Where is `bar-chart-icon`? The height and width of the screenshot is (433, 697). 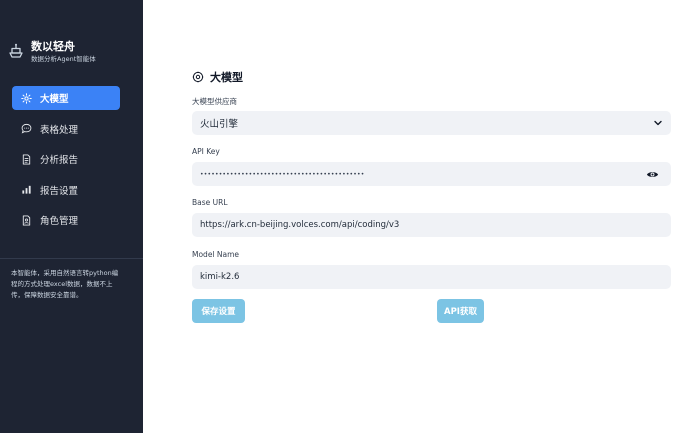 bar-chart-icon is located at coordinates (26, 189).